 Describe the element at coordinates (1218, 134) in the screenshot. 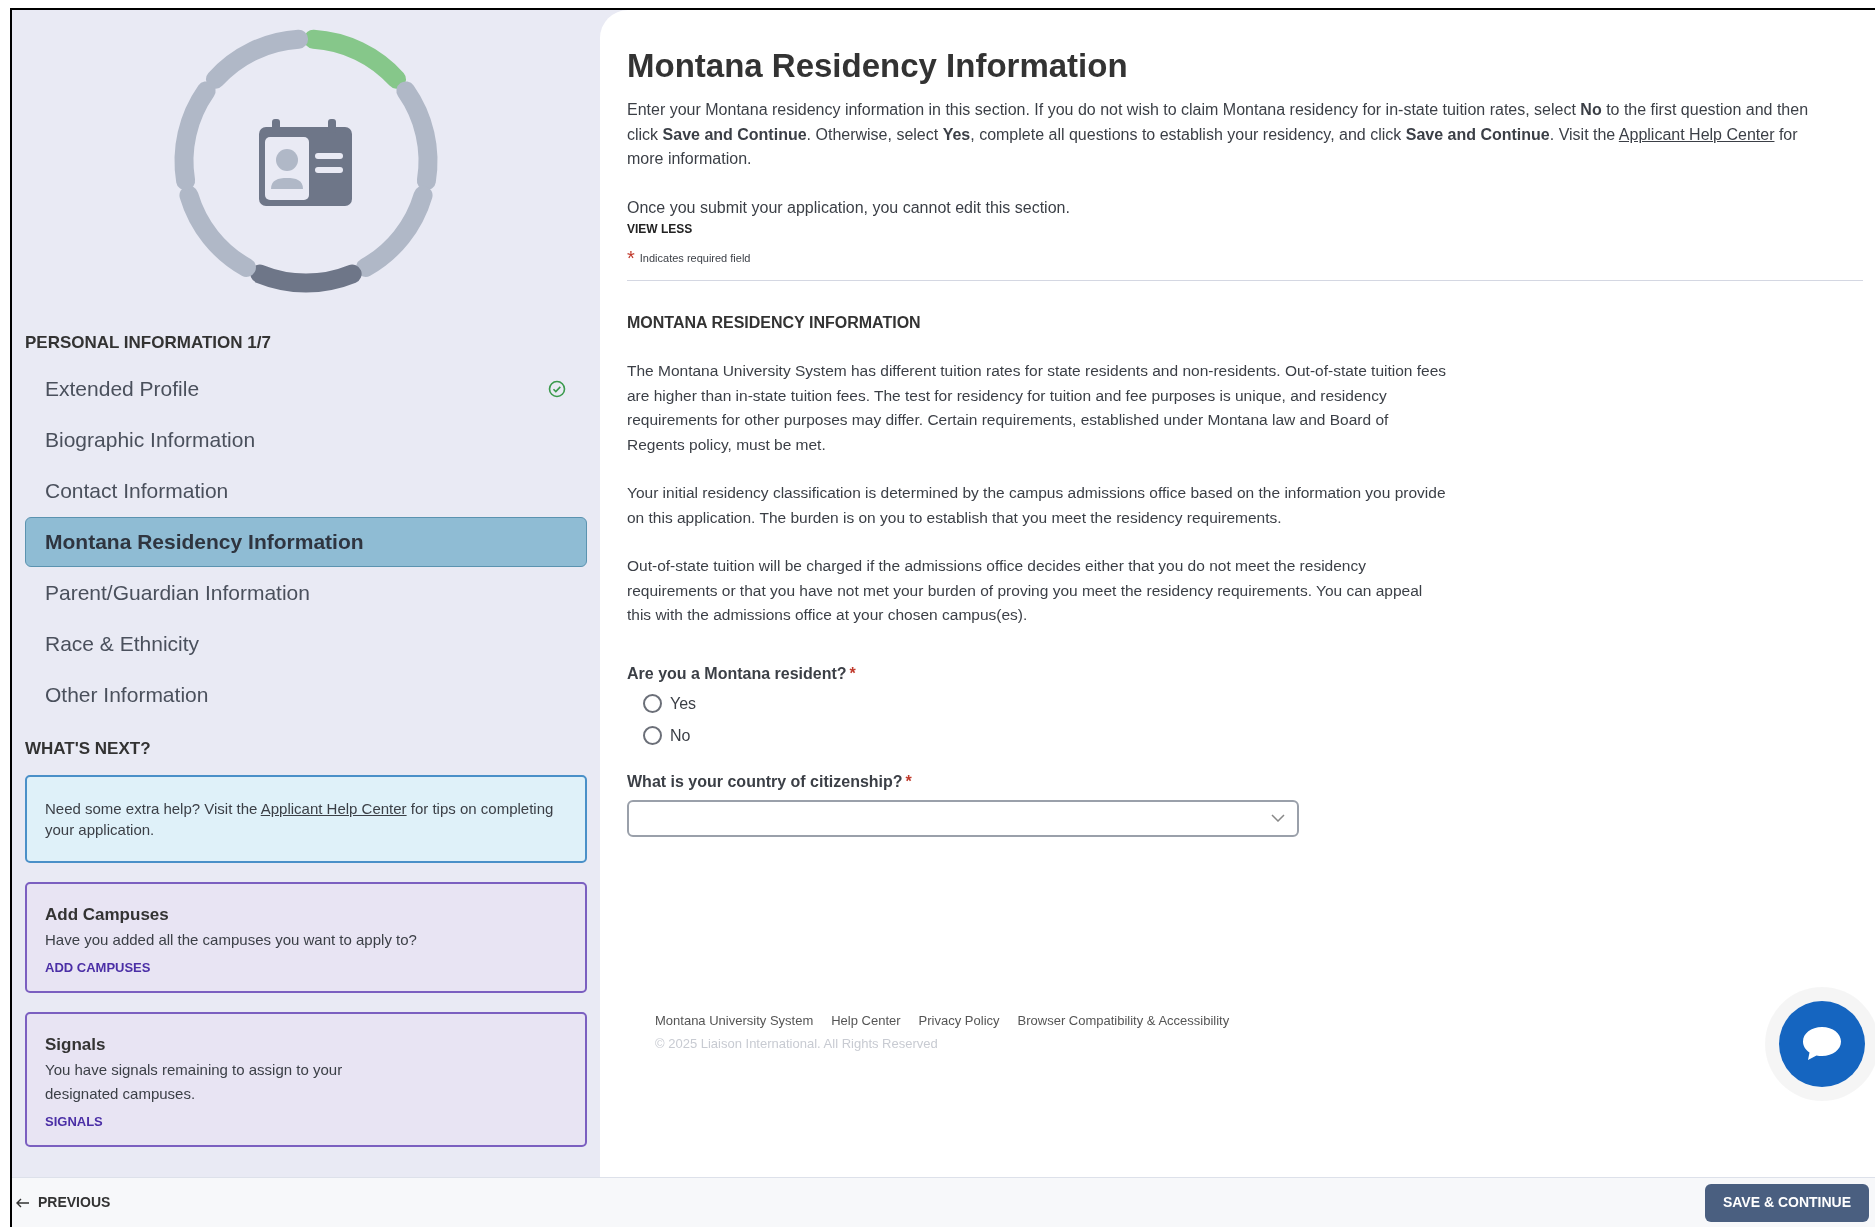

I see `intro-text: Enter your Montana residency information in this section. If you do not wish to claim Montana residency for in-state tuition rates, select No to the first question and then click Save and Continue. Otherwise, select Yes, complete all questions to establish your residency, and click Save and Continue. Visit the Applicant Help Center for more information.` at that location.